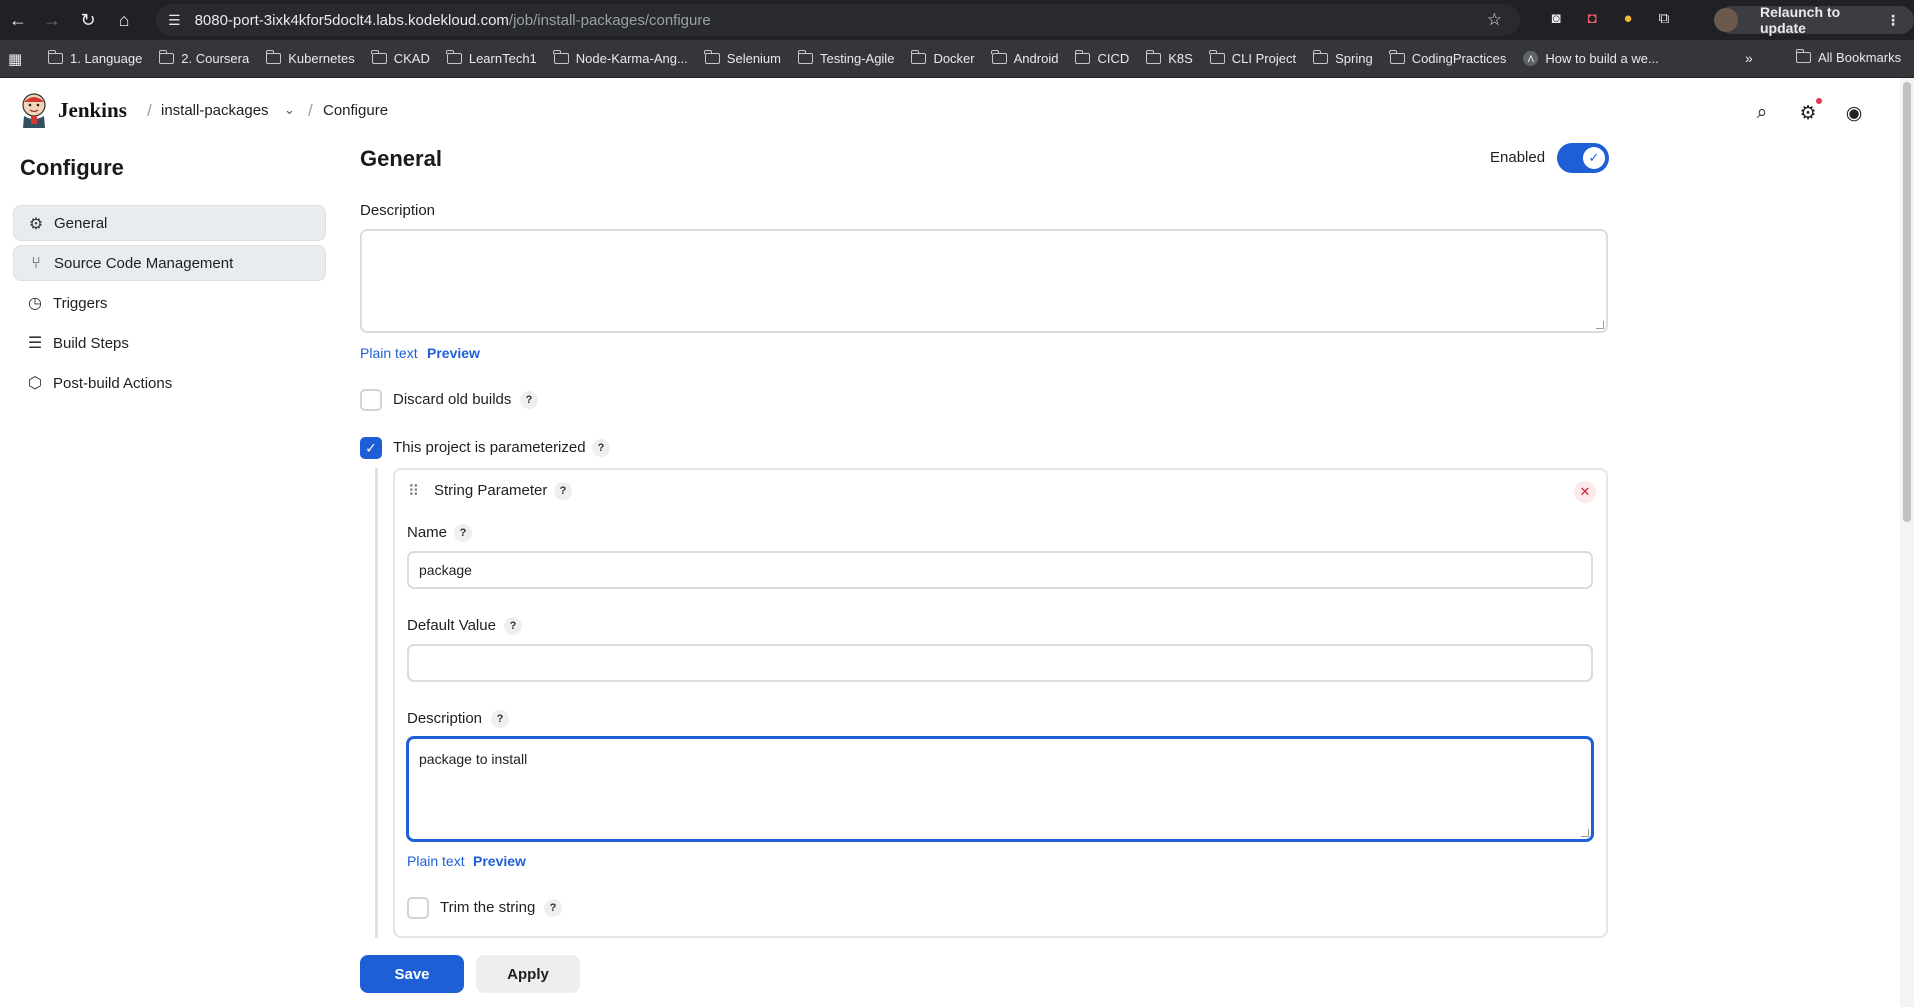 This screenshot has height=1007, width=1914. What do you see at coordinates (1494, 20) in the screenshot?
I see `bookmark-star-icon: ☆` at bounding box center [1494, 20].